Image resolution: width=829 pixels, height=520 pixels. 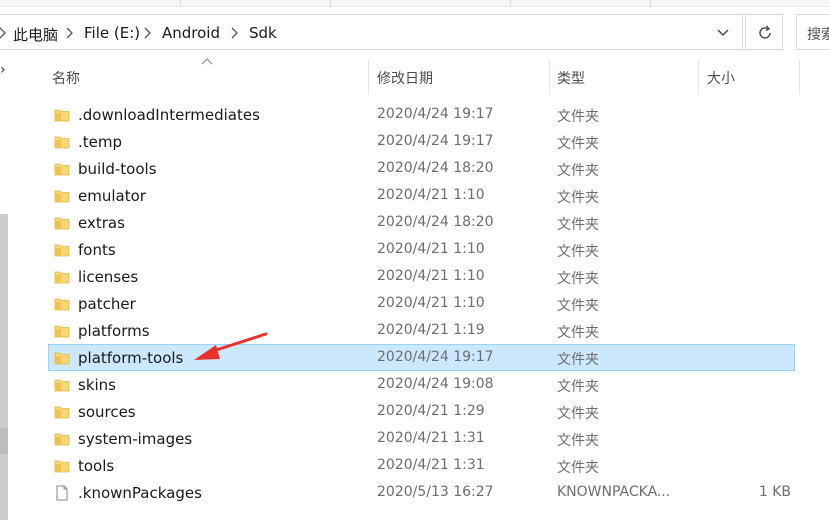 I want to click on file-row: platform-tools 2020/4/24 19:17 文件夹, so click(x=421, y=357).